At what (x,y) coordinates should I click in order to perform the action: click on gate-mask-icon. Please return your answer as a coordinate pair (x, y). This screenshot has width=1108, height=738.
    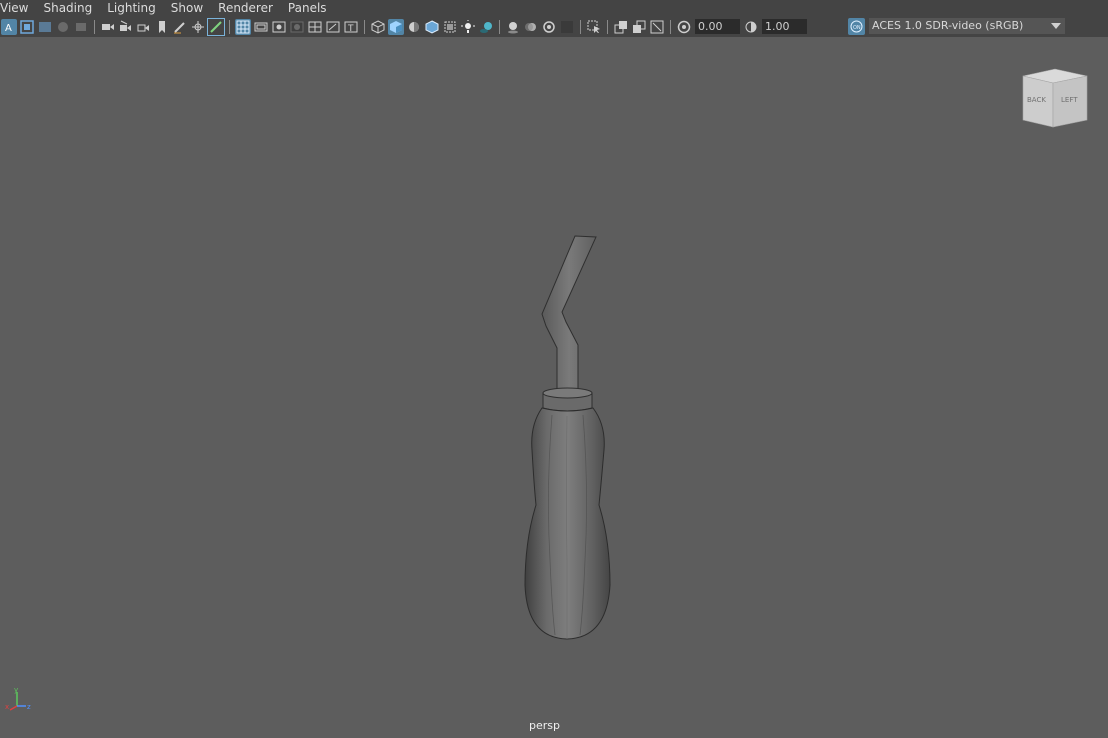
    Looking at the image, I should click on (297, 27).